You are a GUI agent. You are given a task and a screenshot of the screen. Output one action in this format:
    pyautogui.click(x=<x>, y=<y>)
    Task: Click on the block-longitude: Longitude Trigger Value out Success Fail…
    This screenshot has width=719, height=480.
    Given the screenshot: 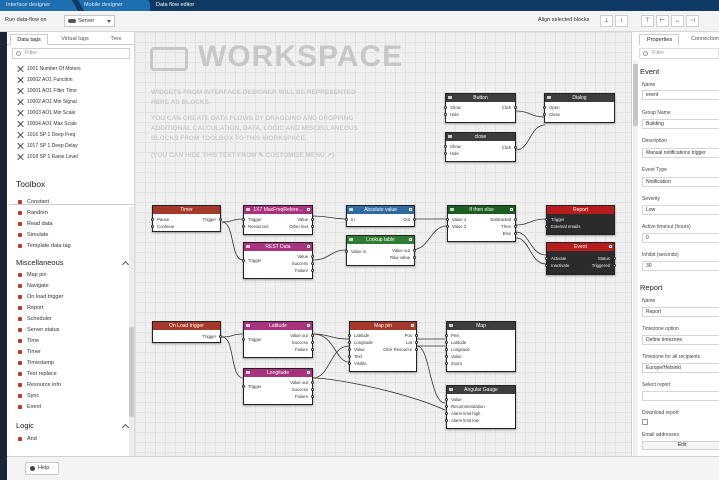 What is the action you would take?
    pyautogui.click(x=278, y=386)
    